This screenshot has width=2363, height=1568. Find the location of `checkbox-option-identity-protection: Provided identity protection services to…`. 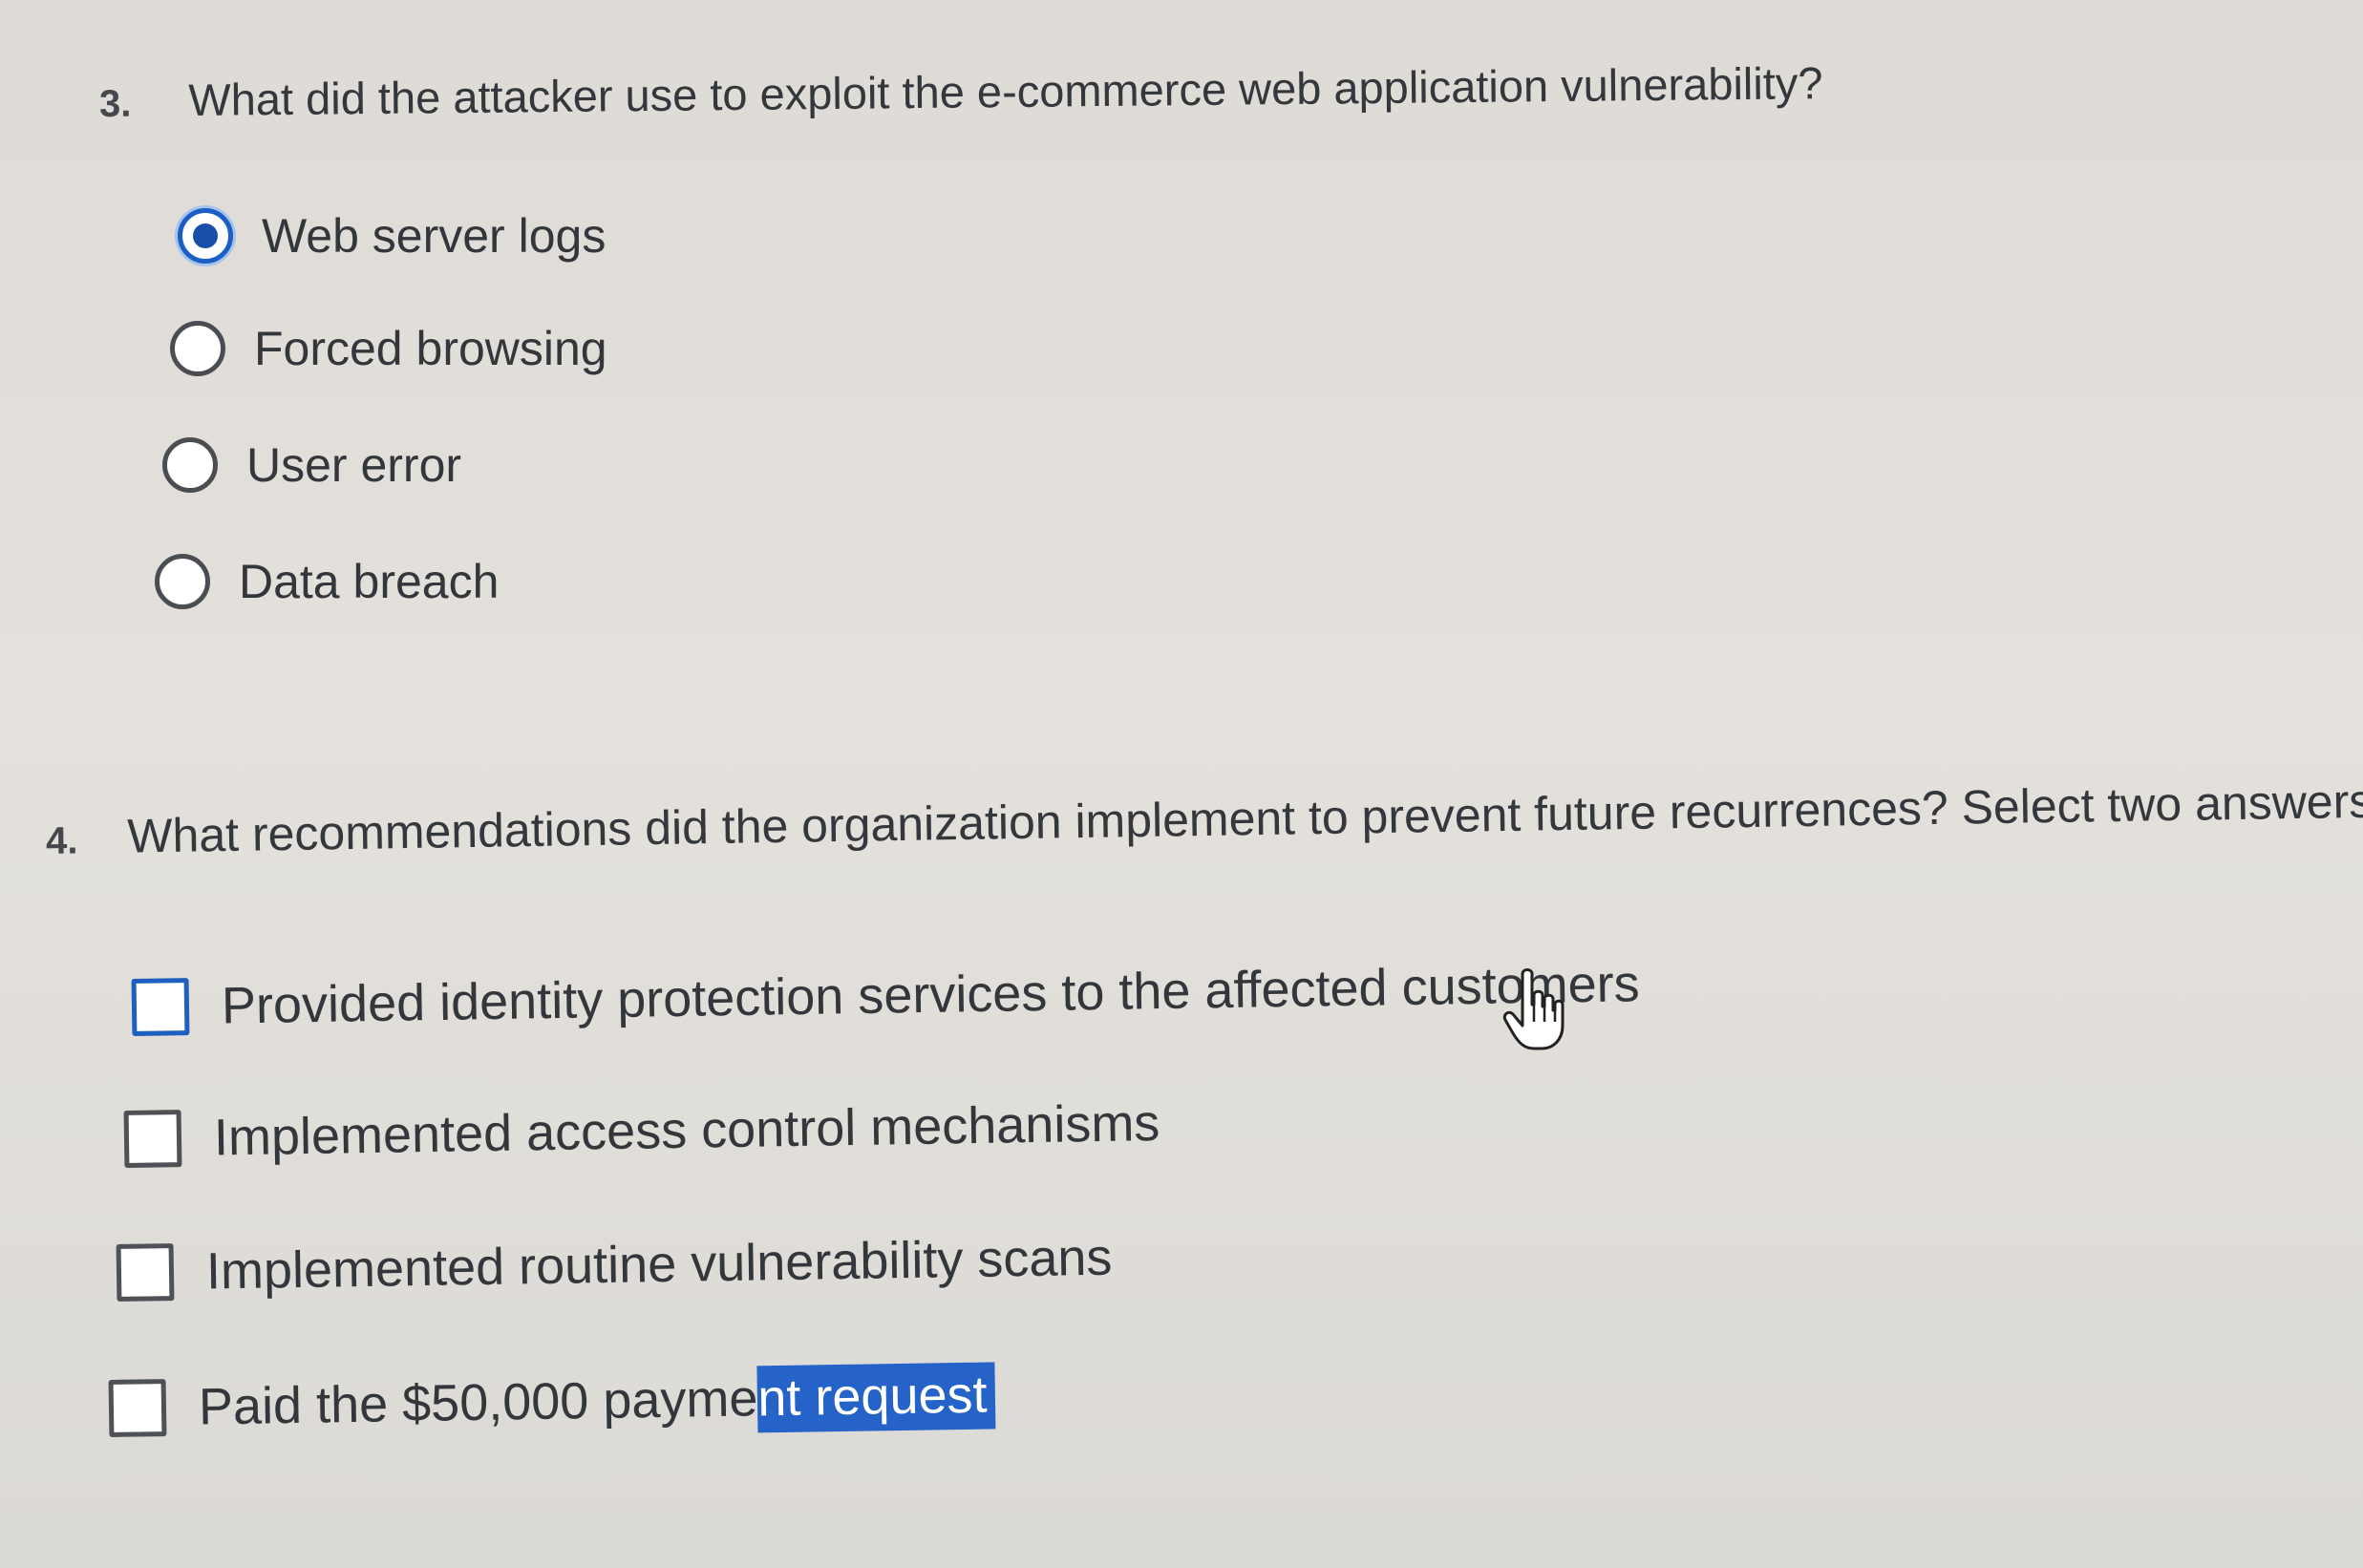

checkbox-option-identity-protection: Provided identity protection services to… is located at coordinates (886, 995).